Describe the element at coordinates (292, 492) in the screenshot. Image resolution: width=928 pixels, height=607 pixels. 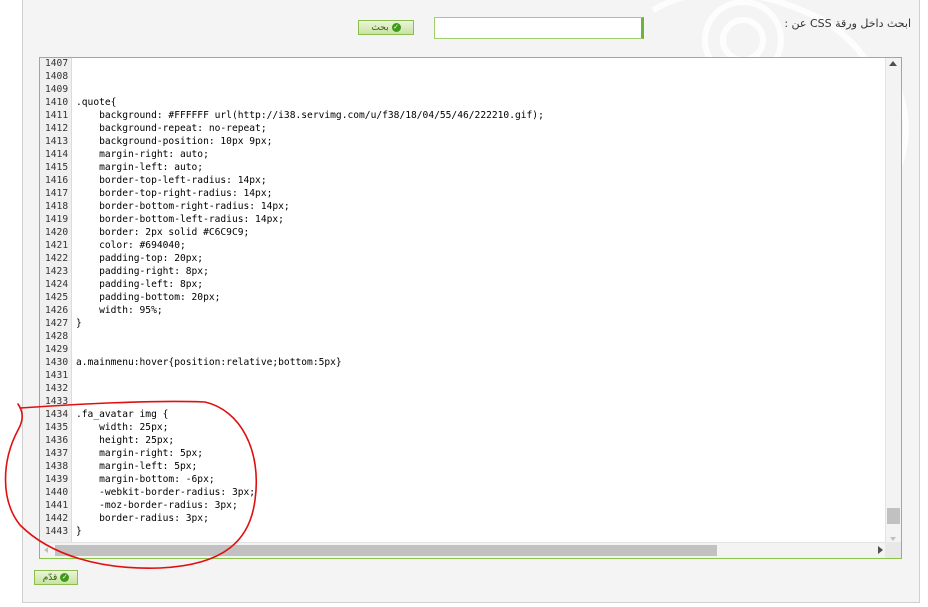
I see `code-line: 1440 -webkit-border-radius: 3px;` at that location.